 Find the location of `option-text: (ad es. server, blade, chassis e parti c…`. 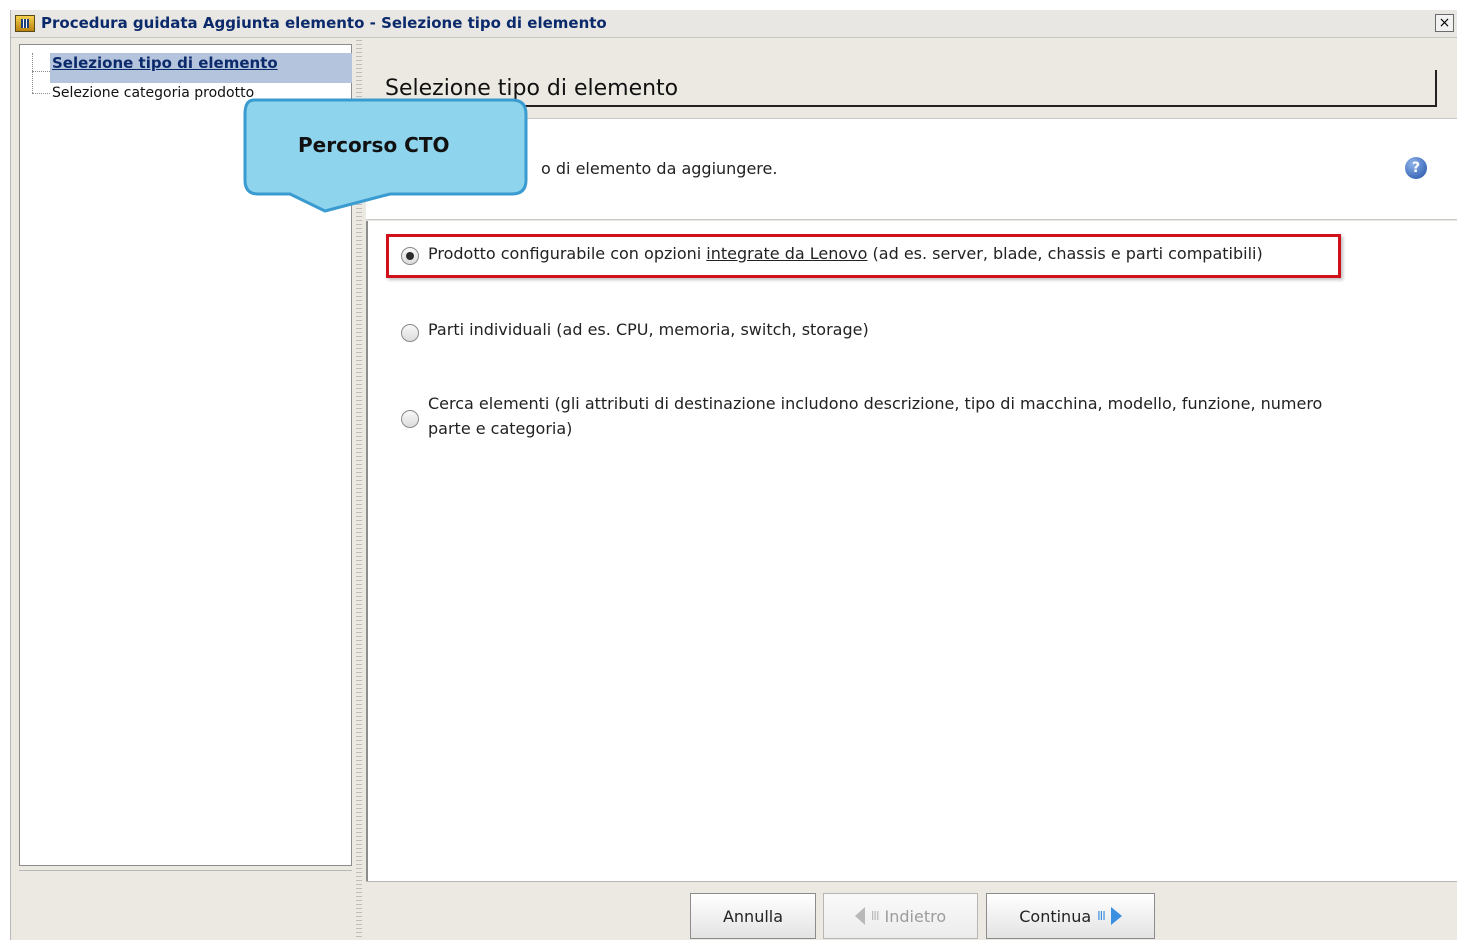

option-text: (ad es. server, blade, chassis e parti c… is located at coordinates (1065, 253).